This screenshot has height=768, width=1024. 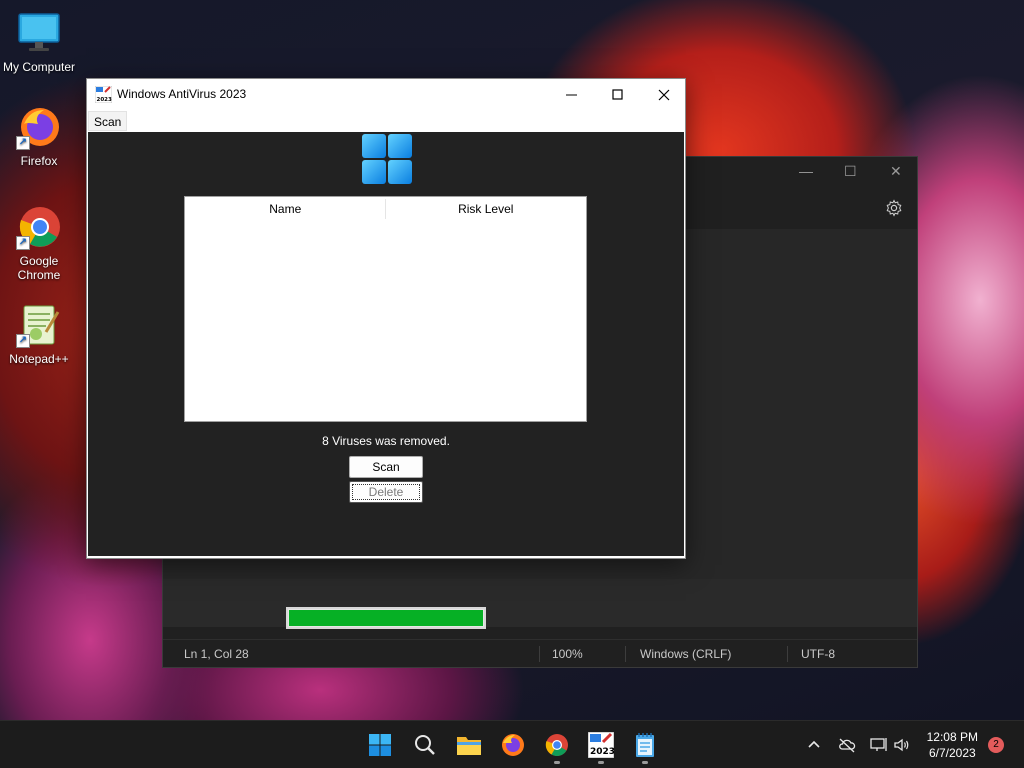 I want to click on maximize-icon, so click(x=617, y=94).